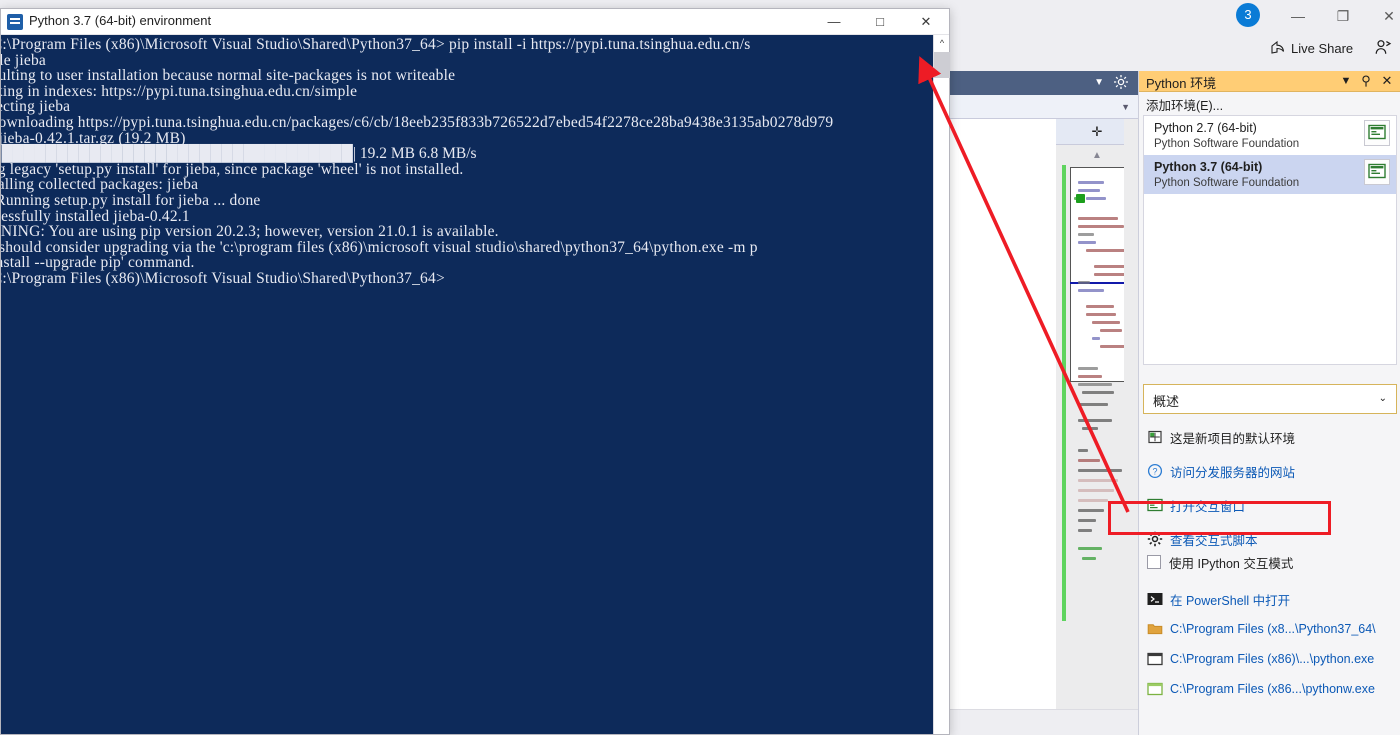  What do you see at coordinates (1080, 198) in the screenshot?
I see `minimap-marker-square` at bounding box center [1080, 198].